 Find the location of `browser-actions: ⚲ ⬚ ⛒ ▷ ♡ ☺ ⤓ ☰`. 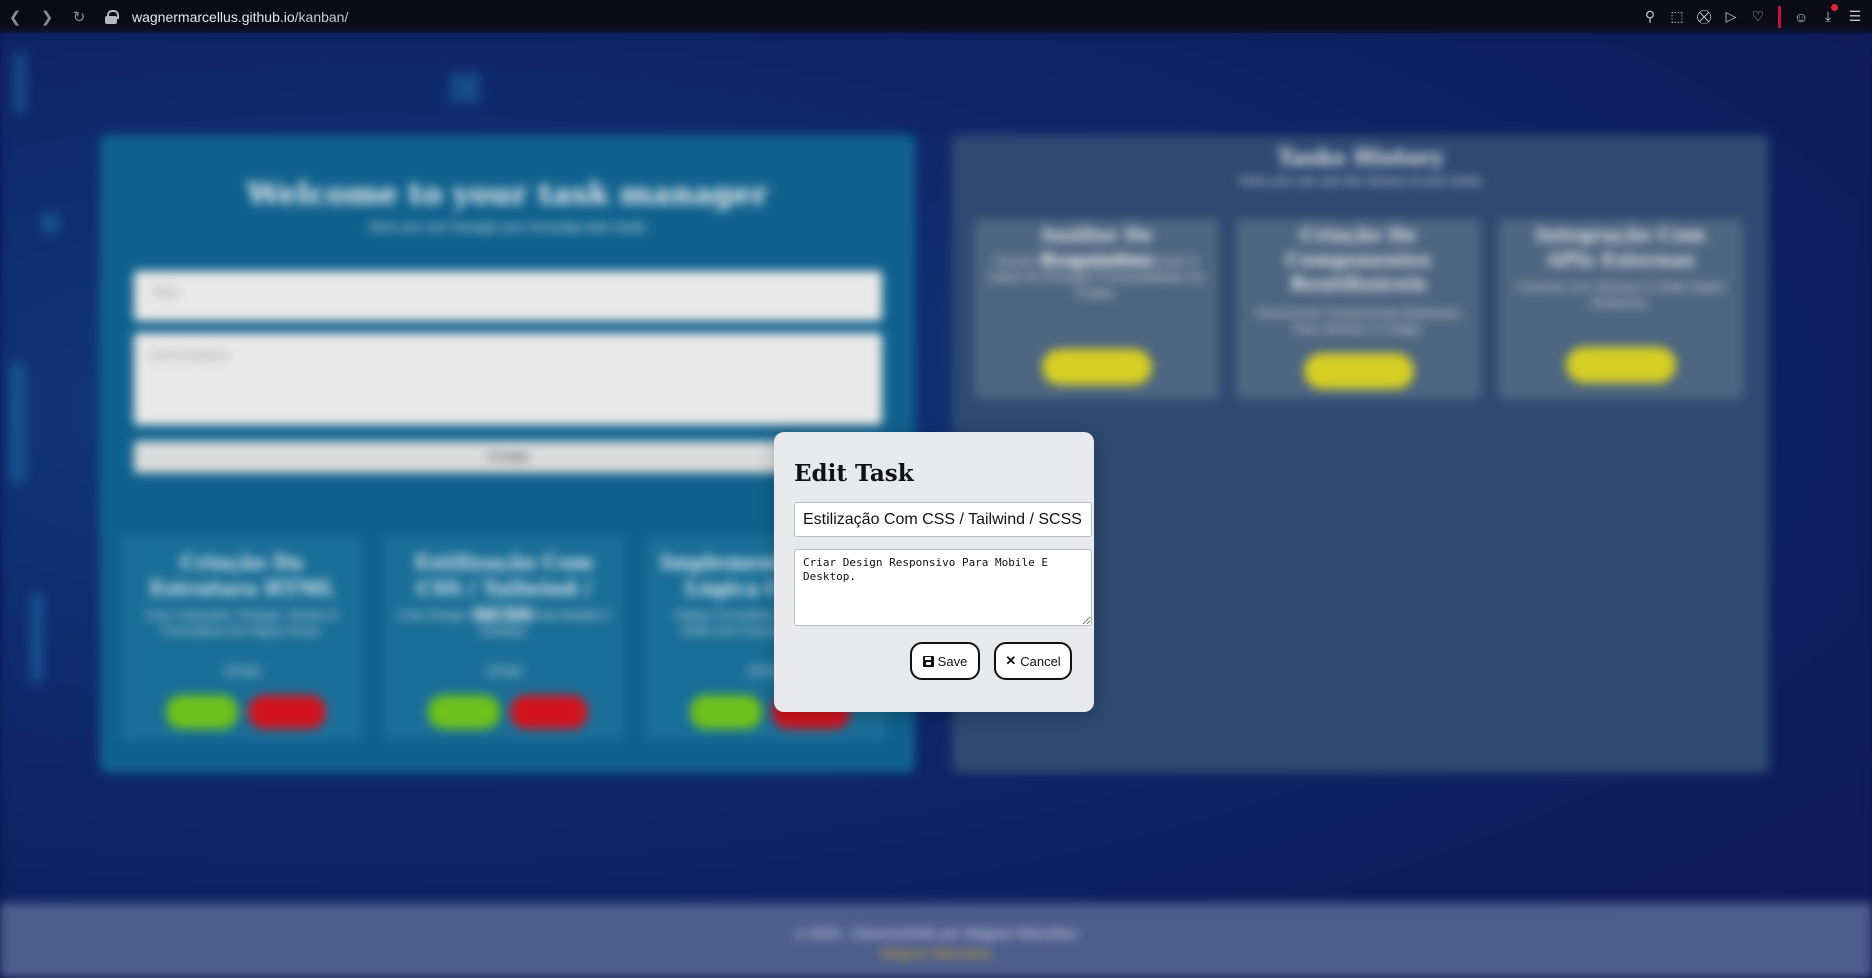

browser-actions: ⚲ ⬚ ⛒ ▷ ♡ ☺ ⤓ ☰ is located at coordinates (1752, 16).